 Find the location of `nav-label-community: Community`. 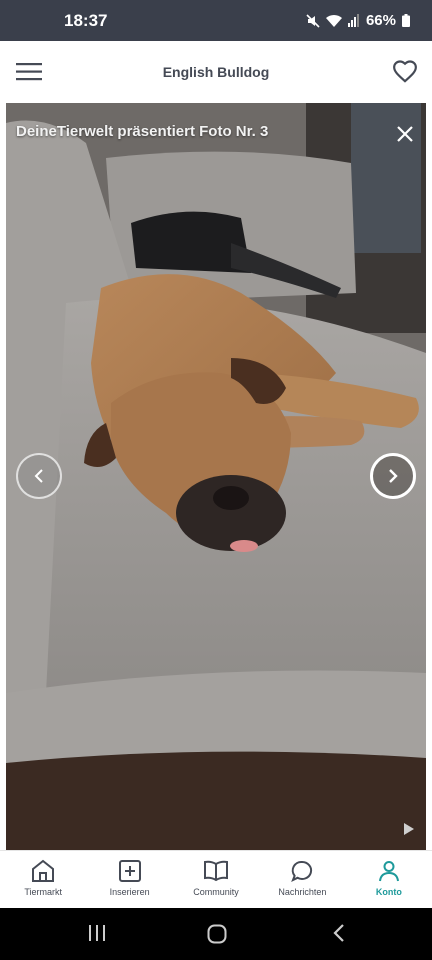

nav-label-community: Community is located at coordinates (216, 892).